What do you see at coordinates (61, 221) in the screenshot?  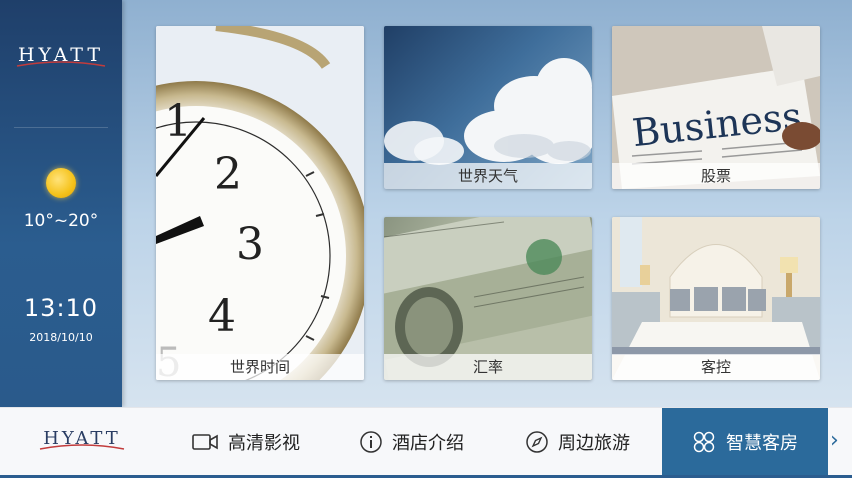 I see `temperature-range: 10°~20°` at bounding box center [61, 221].